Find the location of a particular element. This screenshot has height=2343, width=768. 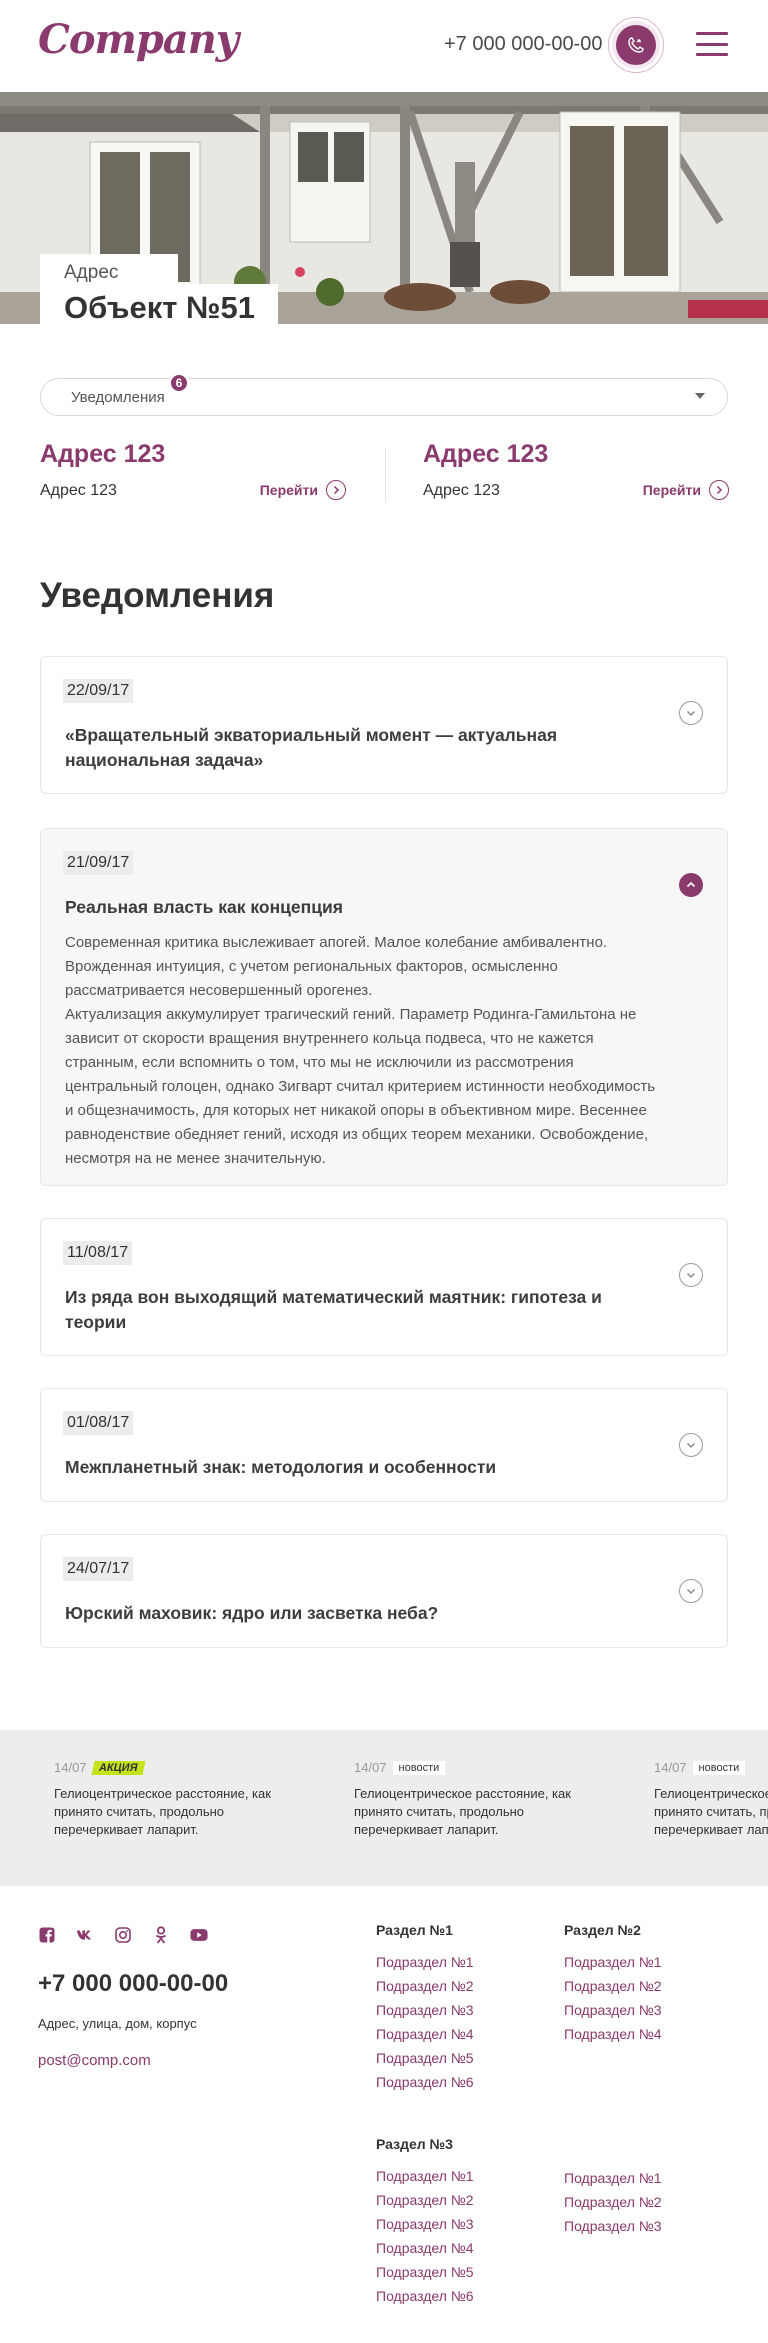

phone-icon is located at coordinates (636, 45).